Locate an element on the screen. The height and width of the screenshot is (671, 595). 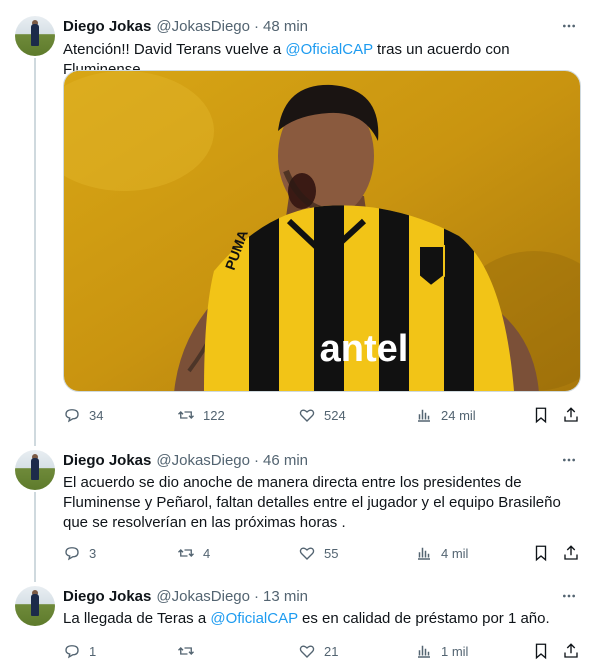
views-button: 4 mil is located at coordinates (441, 553).